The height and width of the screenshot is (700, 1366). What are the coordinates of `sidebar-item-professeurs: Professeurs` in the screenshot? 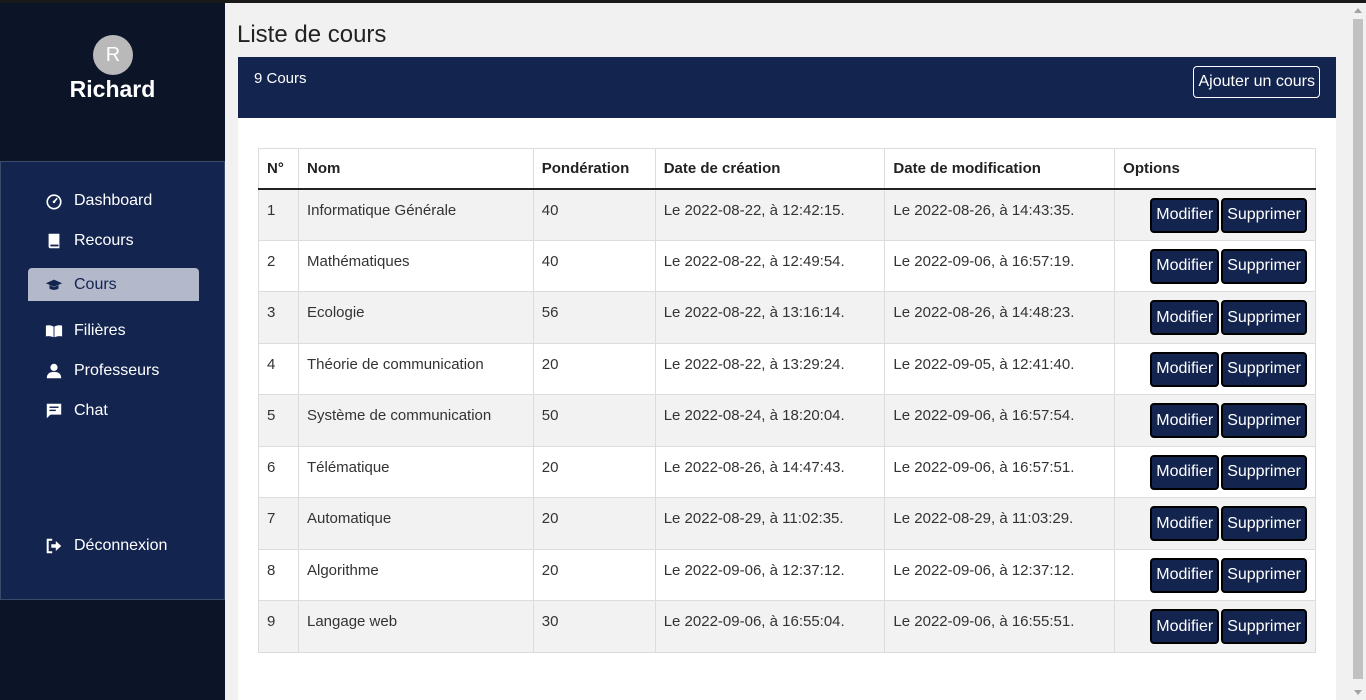 It's located at (113, 370).